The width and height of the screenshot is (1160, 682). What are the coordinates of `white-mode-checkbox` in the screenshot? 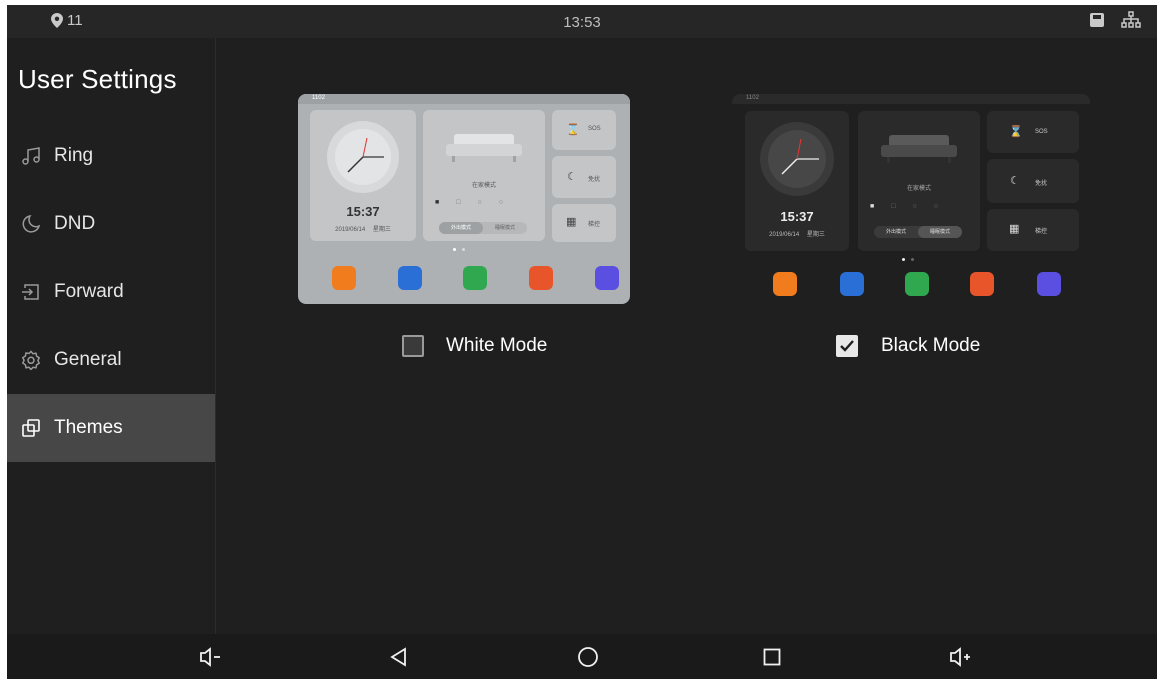 It's located at (413, 346).